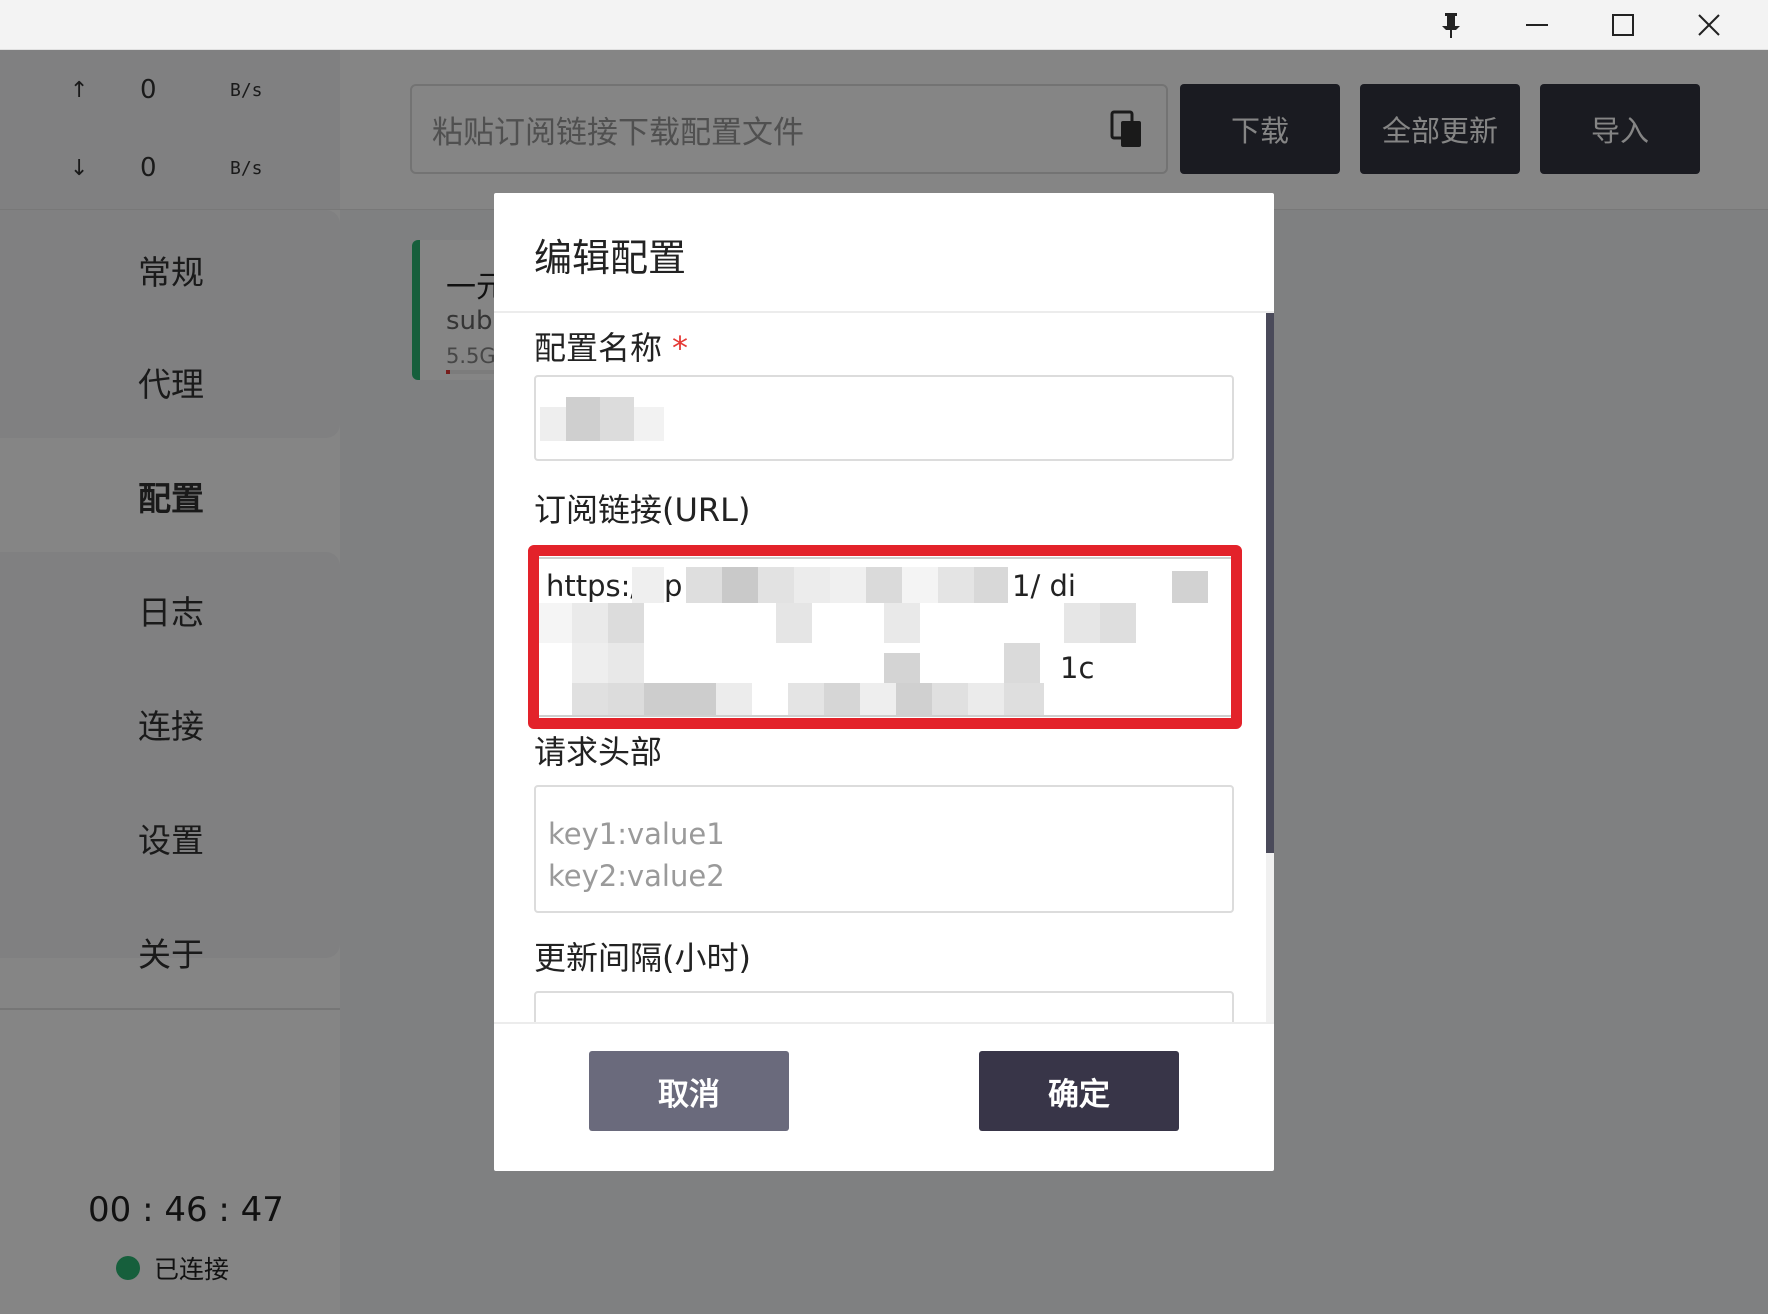 This screenshot has width=1768, height=1314. I want to click on dialog-title: 编辑配置, so click(610, 258).